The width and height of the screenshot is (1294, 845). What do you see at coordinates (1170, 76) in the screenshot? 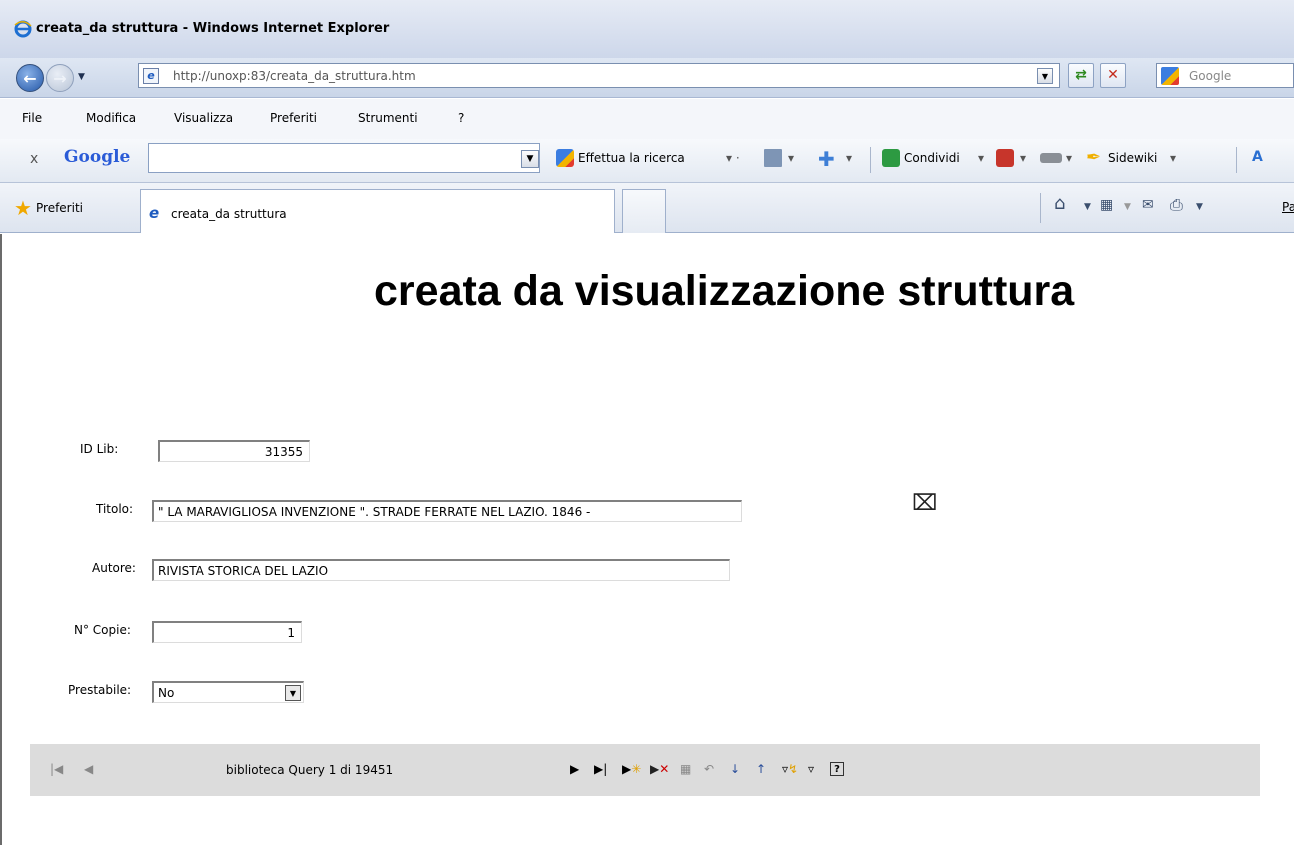
I see `google-icon` at bounding box center [1170, 76].